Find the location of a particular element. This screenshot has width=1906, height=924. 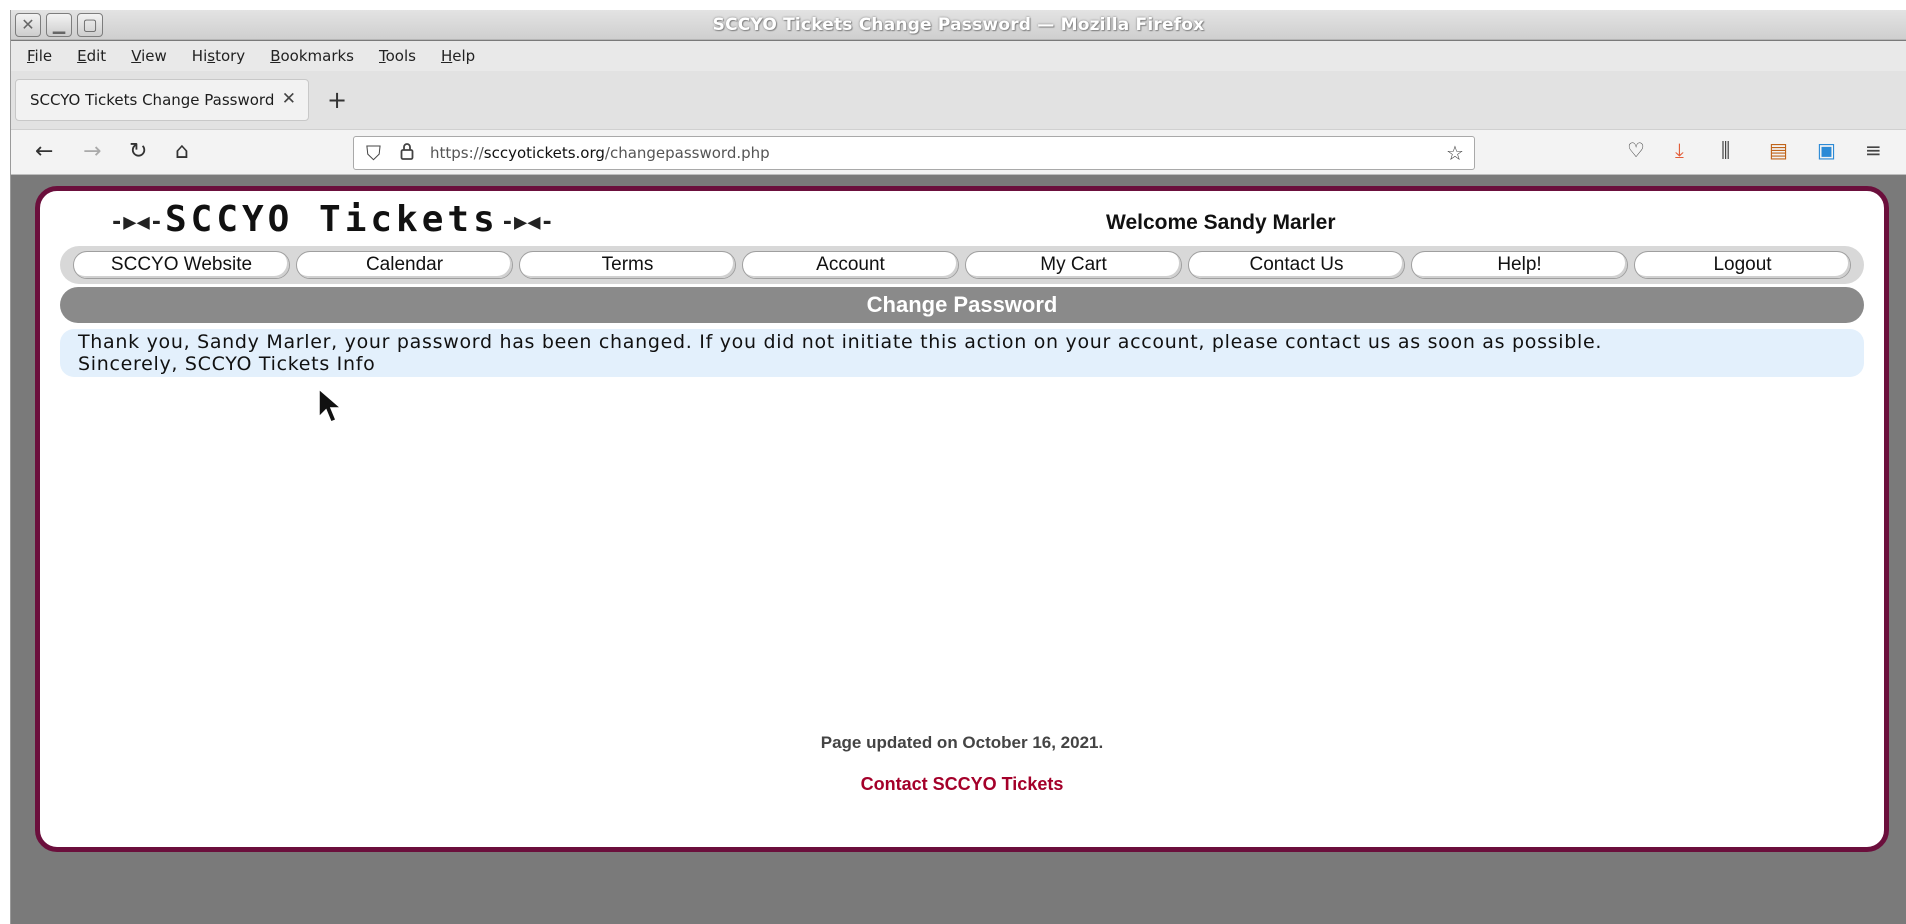

nav-help: Help! is located at coordinates (1519, 265).